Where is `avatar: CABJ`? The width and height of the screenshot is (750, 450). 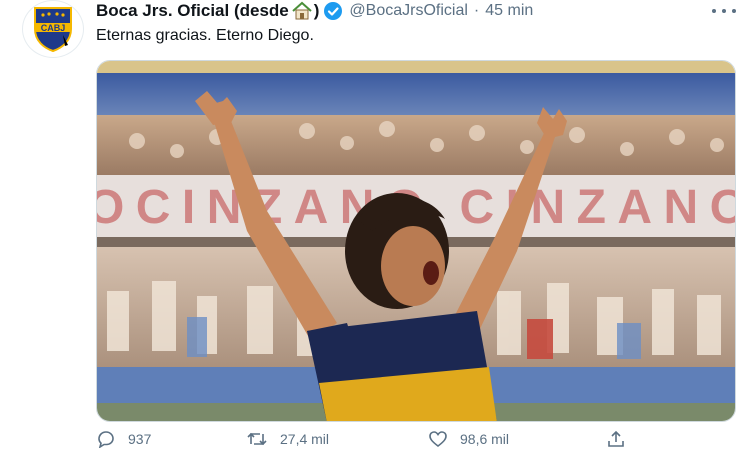 avatar: CABJ is located at coordinates (53, 29).